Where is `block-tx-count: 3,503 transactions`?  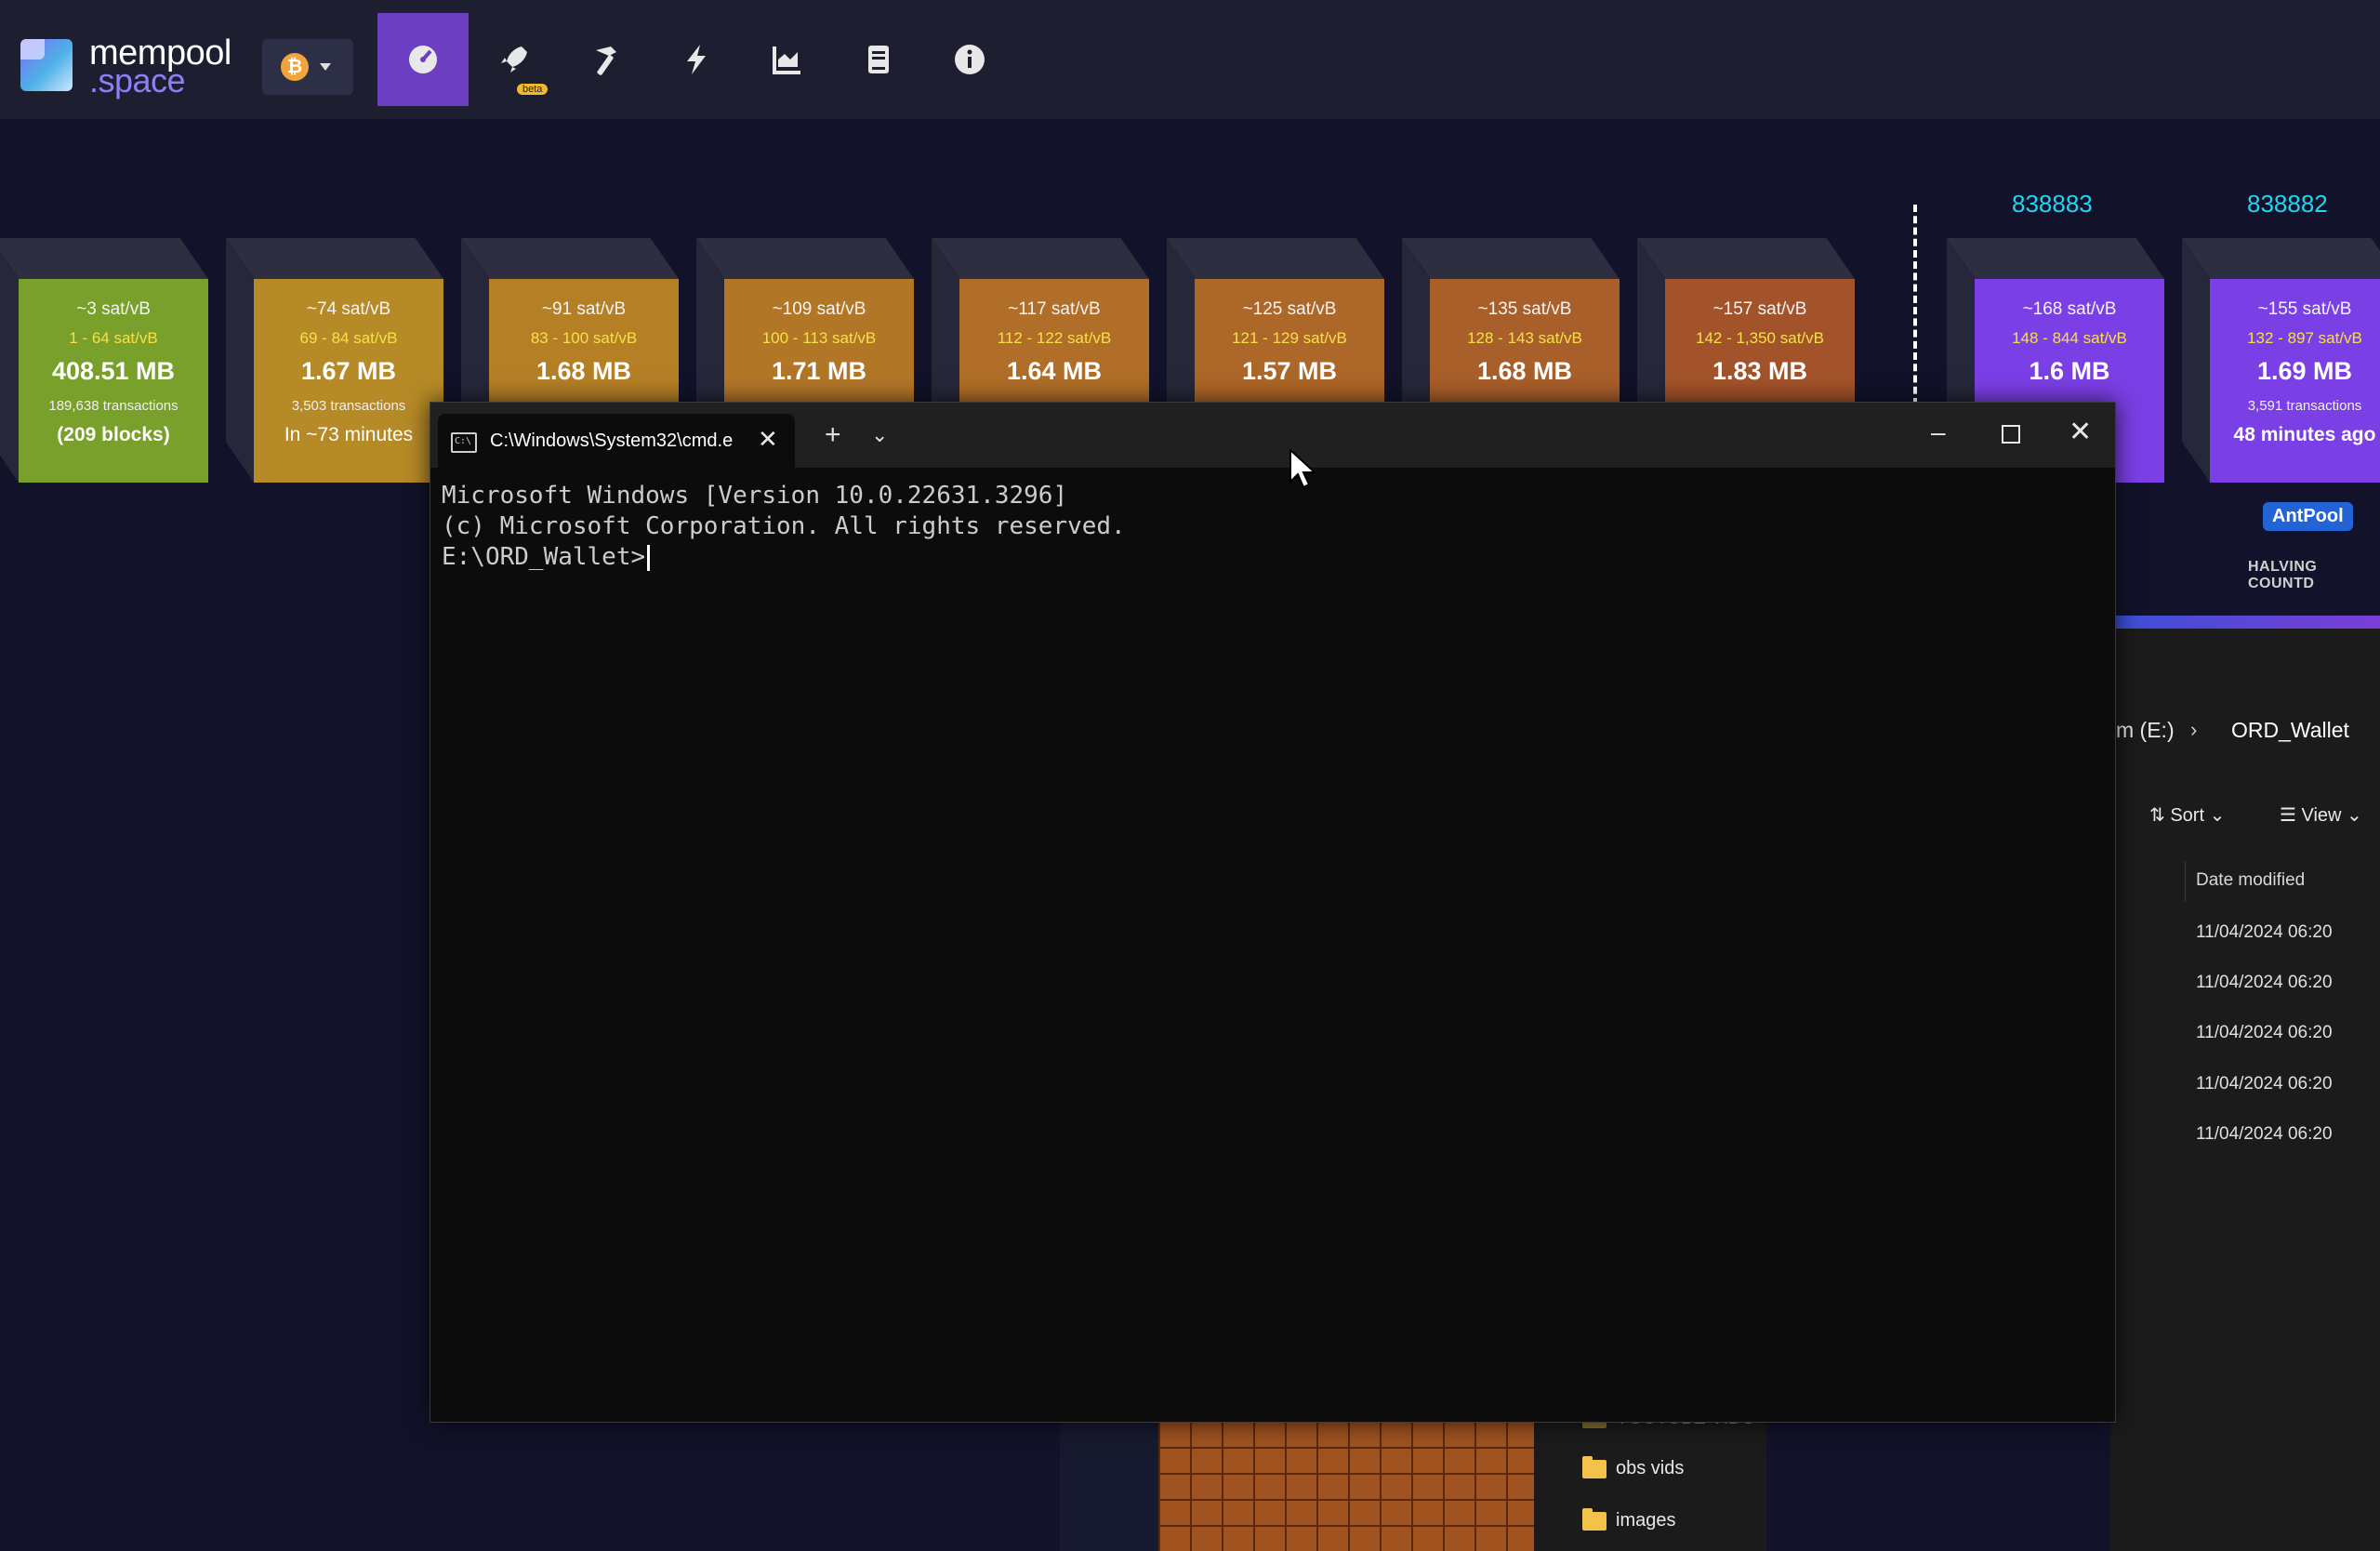 block-tx-count: 3,503 transactions is located at coordinates (348, 406).